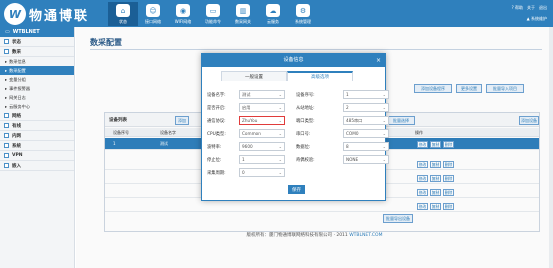 The width and height of the screenshot is (553, 268). Describe the element at coordinates (305, 108) in the screenshot. I see `field-label: 从站地址:` at that location.